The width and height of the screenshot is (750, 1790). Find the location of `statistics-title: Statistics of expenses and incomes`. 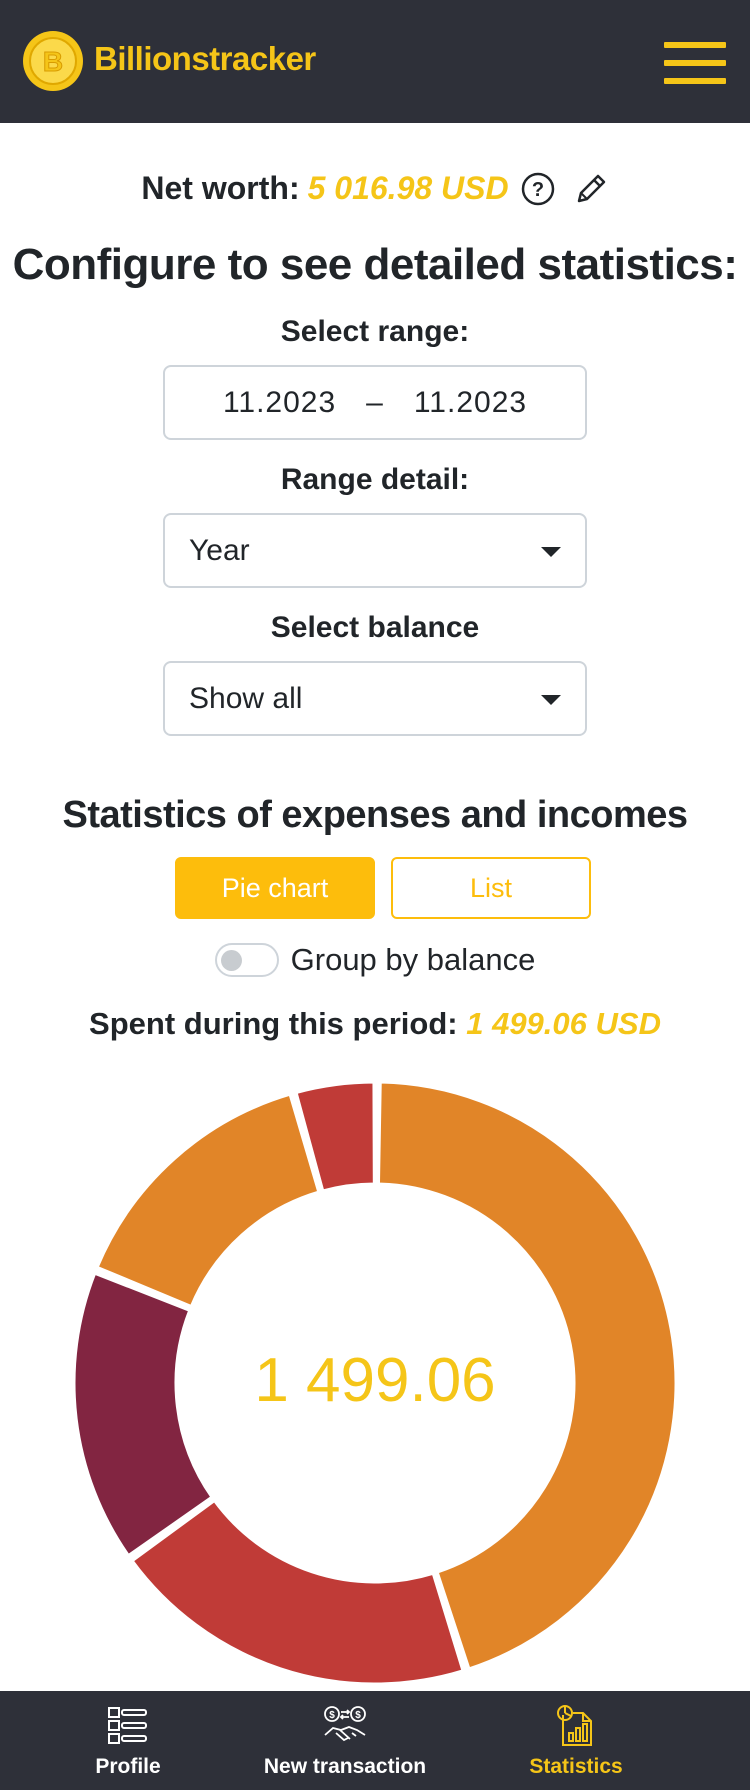

statistics-title: Statistics of expenses and incomes is located at coordinates (375, 815).